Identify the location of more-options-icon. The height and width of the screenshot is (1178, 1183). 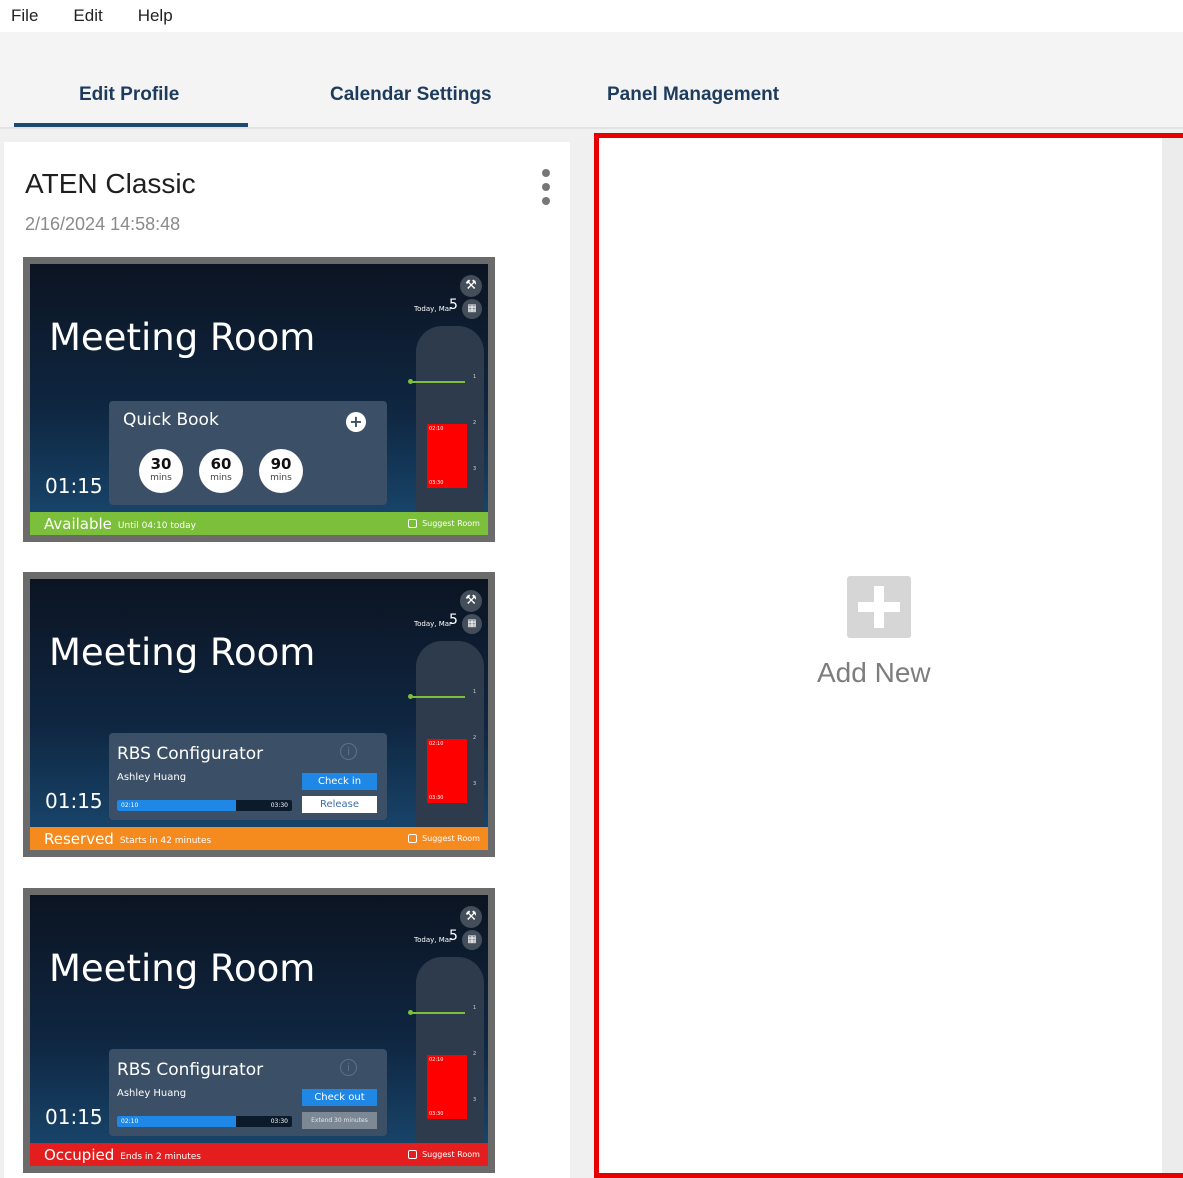
(546, 187).